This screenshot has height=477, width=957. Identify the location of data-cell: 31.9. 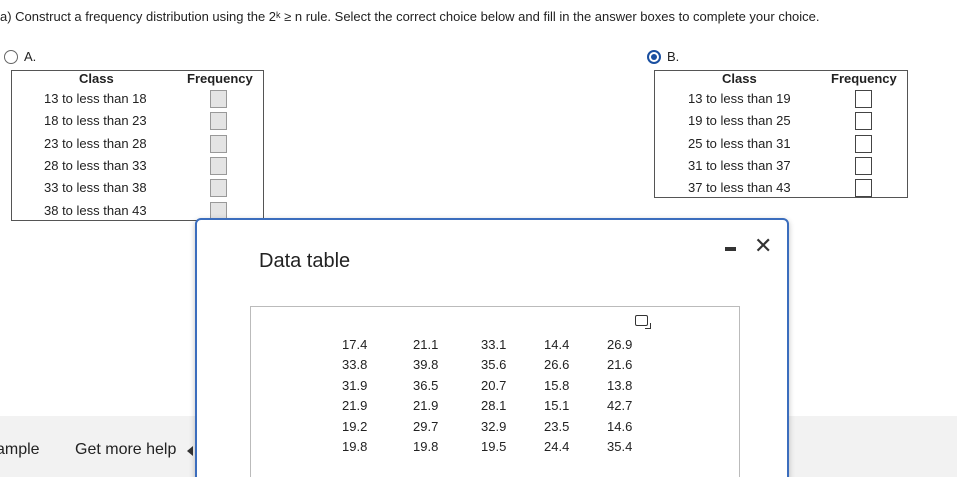
(355, 385).